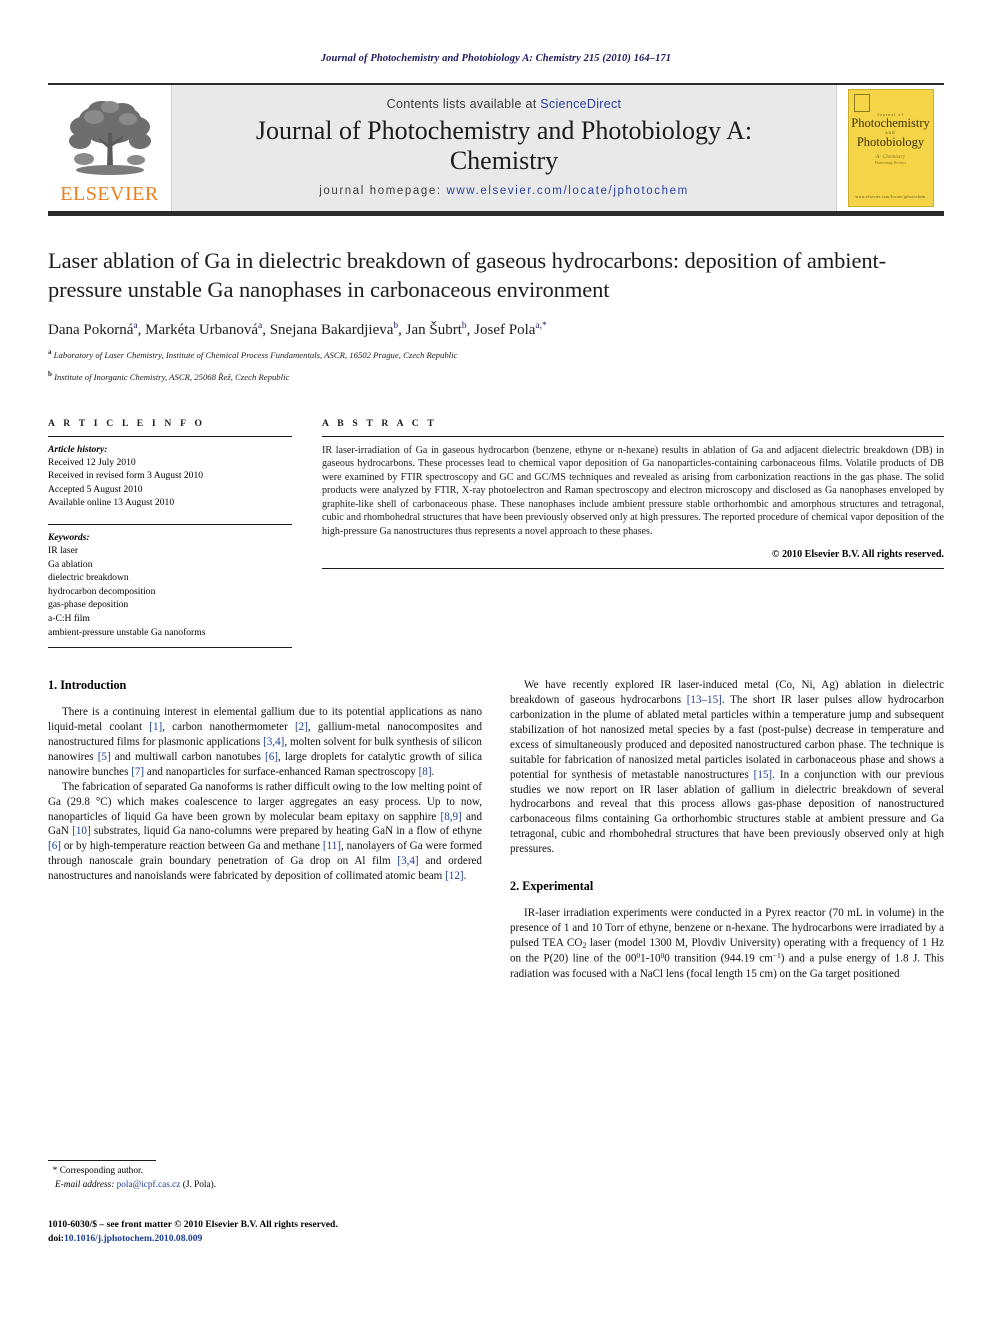 The height and width of the screenshot is (1323, 992). Describe the element at coordinates (102, 591) in the screenshot. I see `keyword-item: hydrocarbon decomposition` at that location.